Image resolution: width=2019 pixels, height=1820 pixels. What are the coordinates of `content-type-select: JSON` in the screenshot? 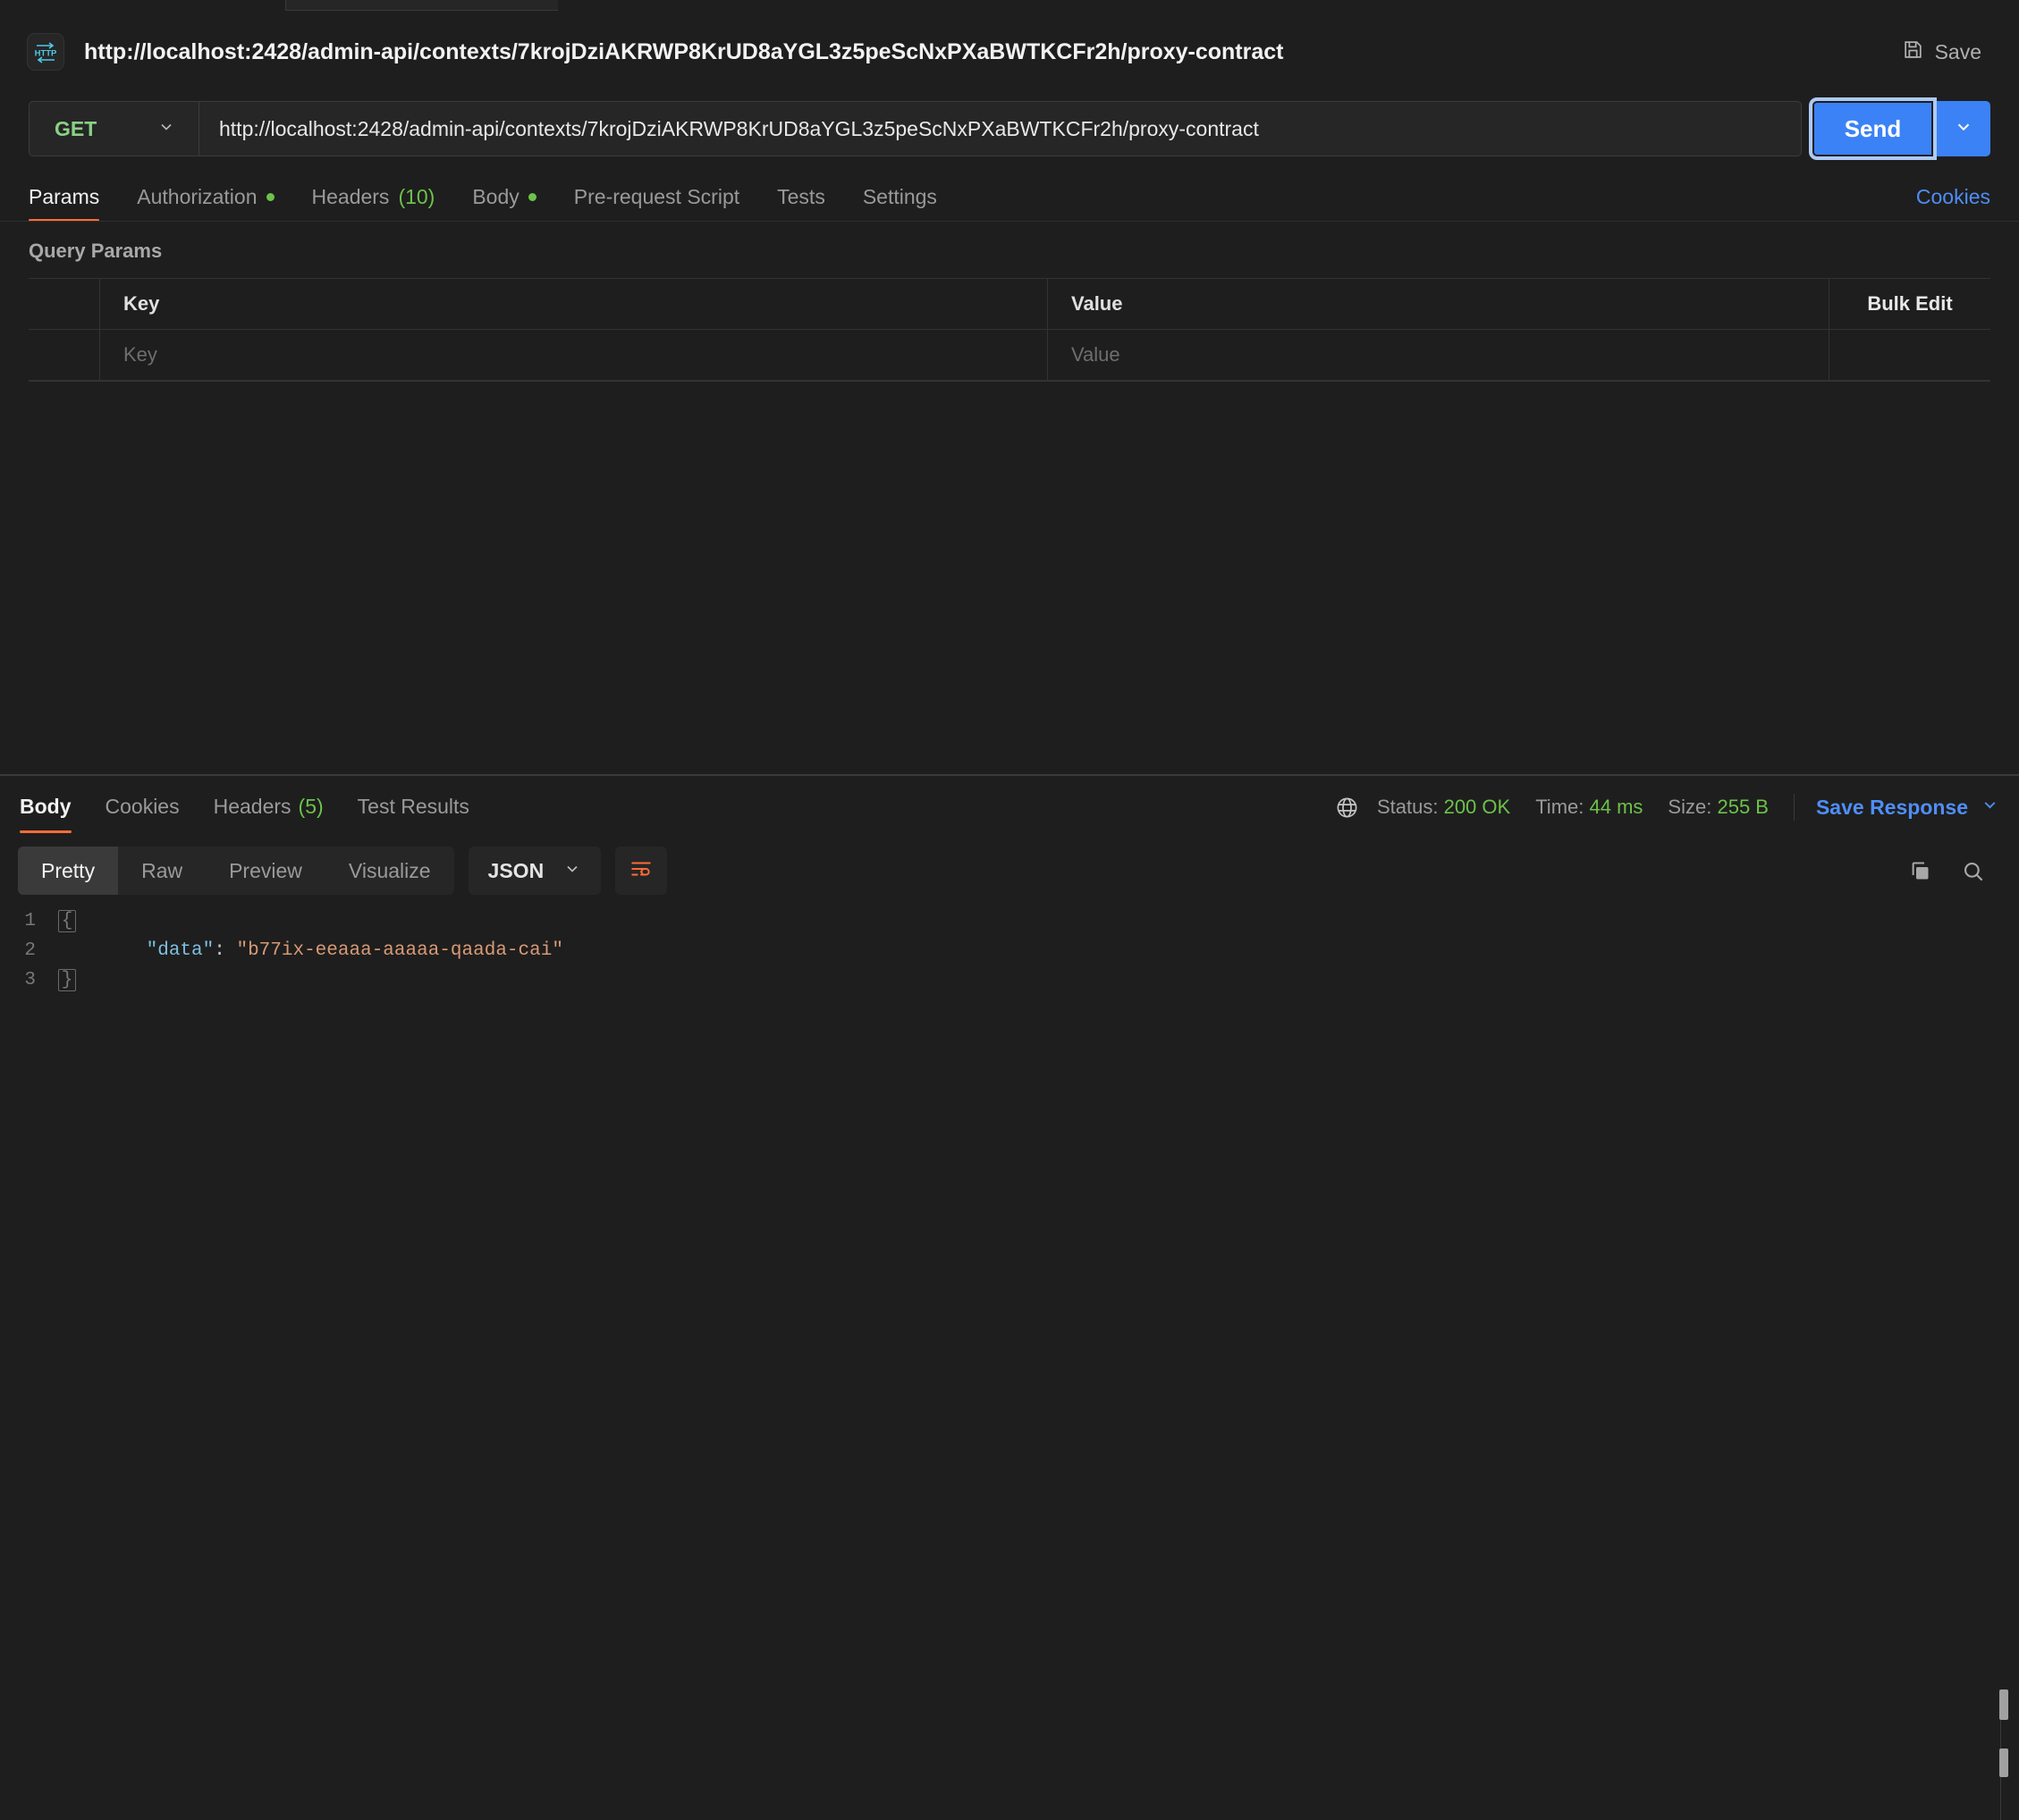 It's located at (535, 871).